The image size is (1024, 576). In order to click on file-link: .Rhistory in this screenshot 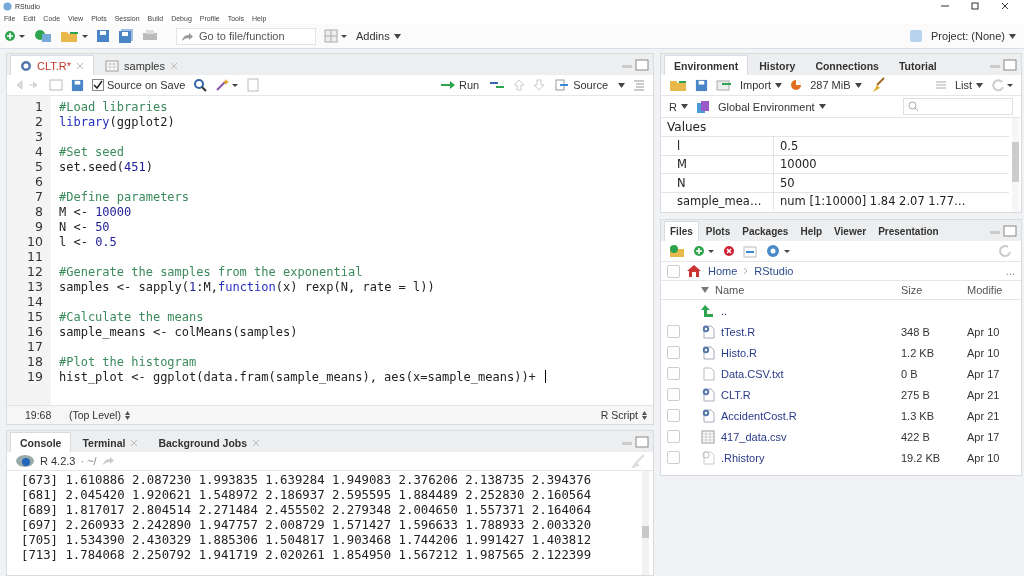, I will do `click(743, 457)`.